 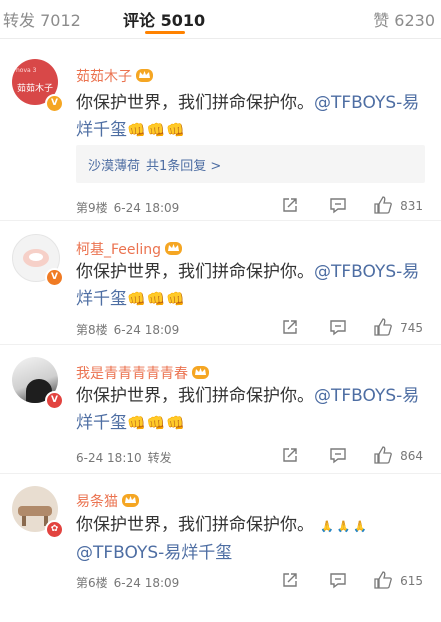 What do you see at coordinates (411, 206) in the screenshot?
I see `like-count: 831` at bounding box center [411, 206].